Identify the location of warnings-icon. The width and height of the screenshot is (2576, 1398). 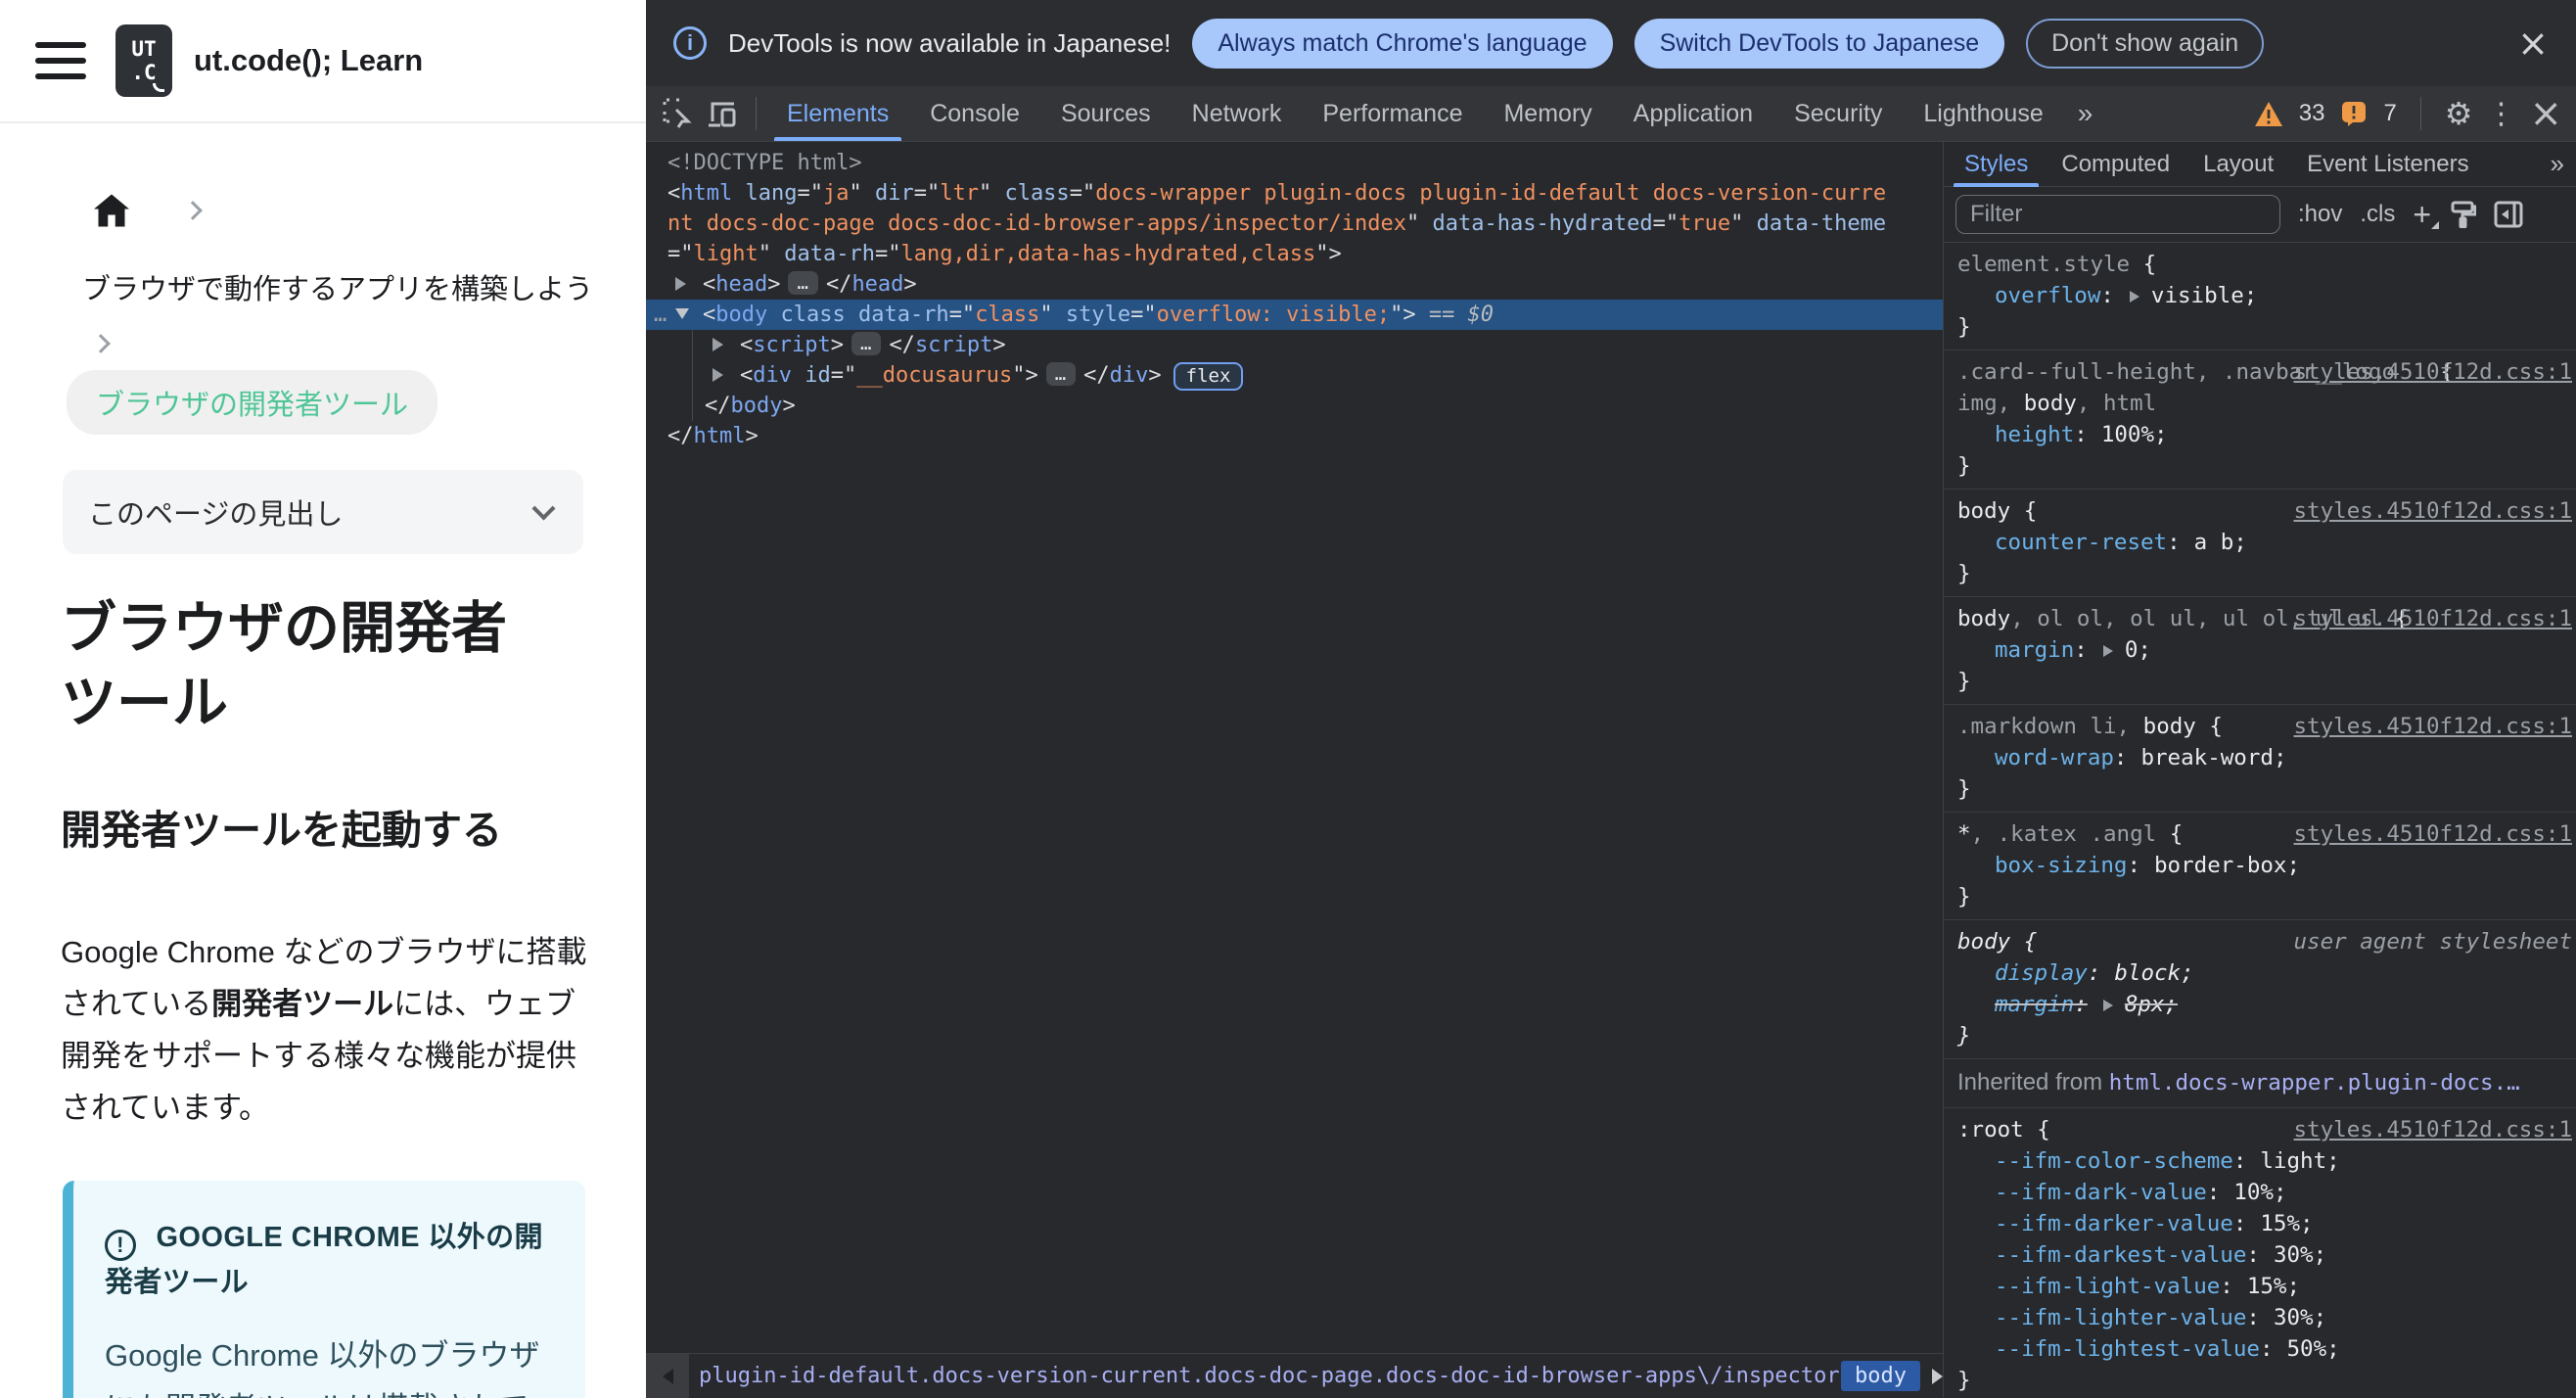
(2268, 113).